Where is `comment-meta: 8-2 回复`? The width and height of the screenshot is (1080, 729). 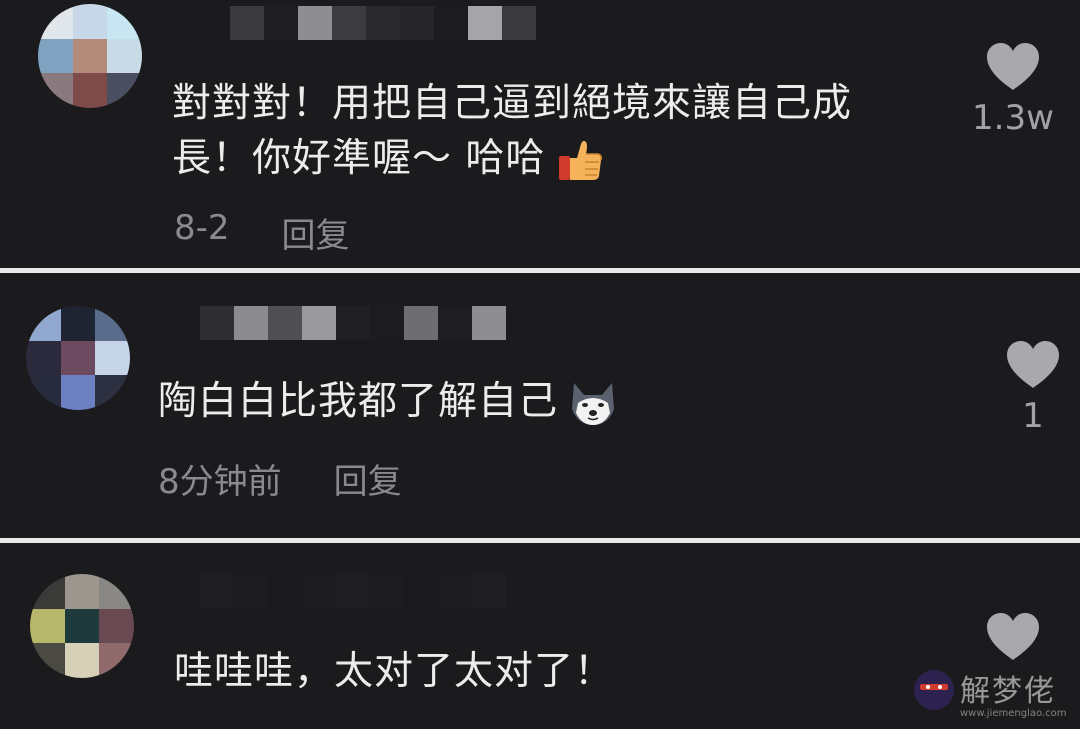 comment-meta: 8-2 回复 is located at coordinates (262, 232).